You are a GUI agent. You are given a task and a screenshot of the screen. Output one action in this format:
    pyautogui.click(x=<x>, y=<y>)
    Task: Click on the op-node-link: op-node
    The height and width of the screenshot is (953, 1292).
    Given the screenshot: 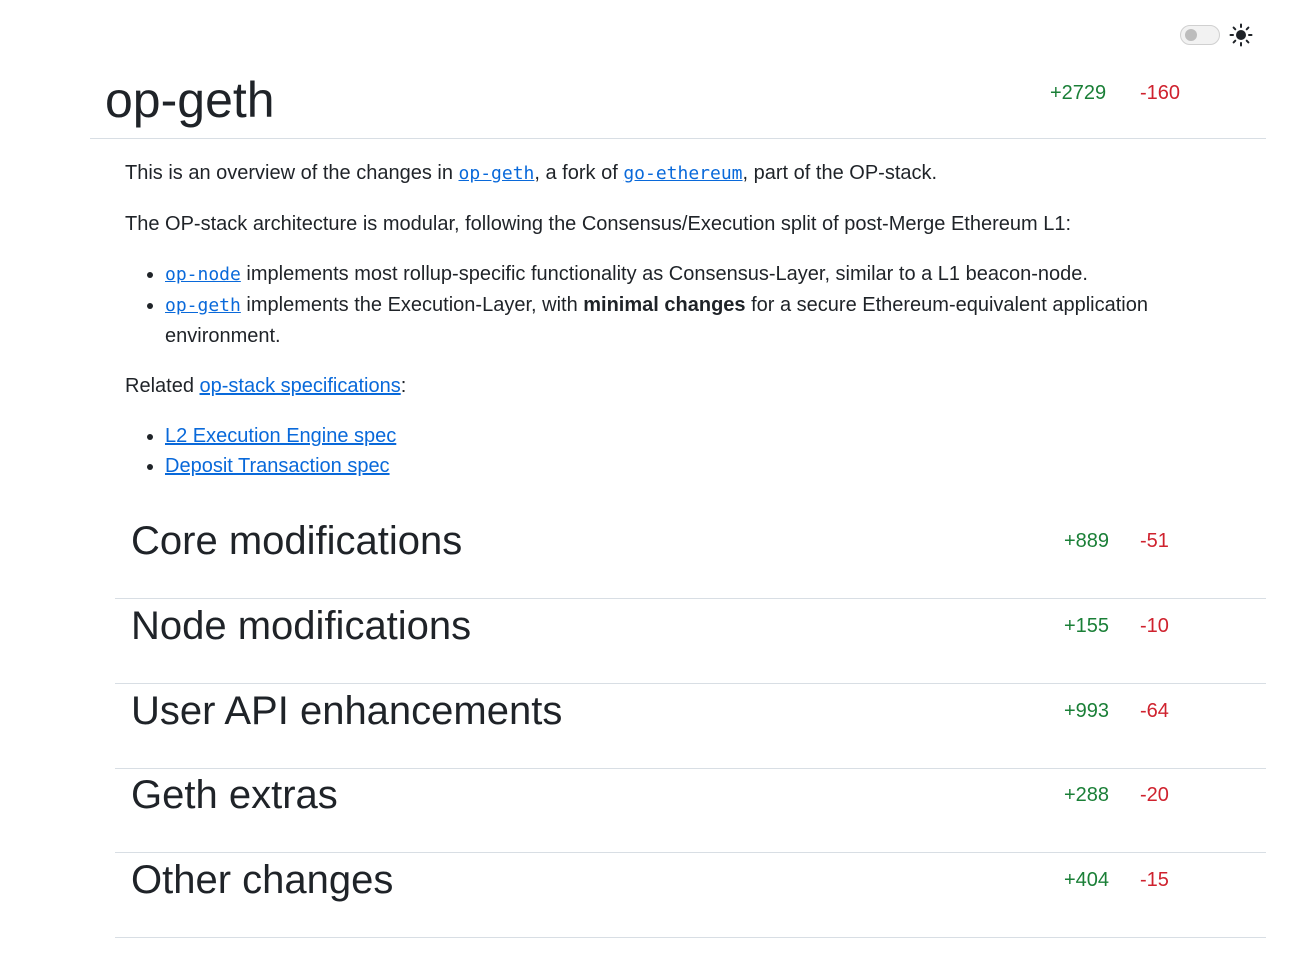 What is the action you would take?
    pyautogui.click(x=203, y=274)
    